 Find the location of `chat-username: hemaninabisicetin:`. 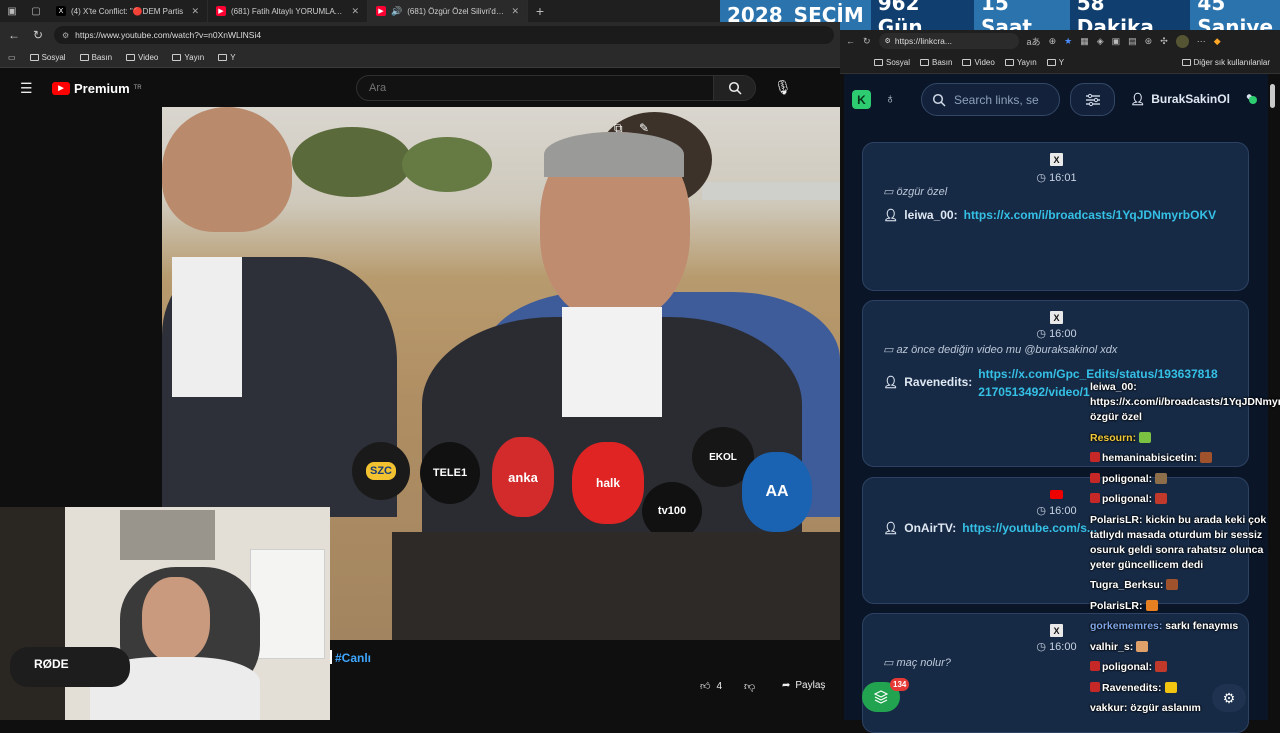

chat-username: hemaninabisicetin: is located at coordinates (1149, 458).